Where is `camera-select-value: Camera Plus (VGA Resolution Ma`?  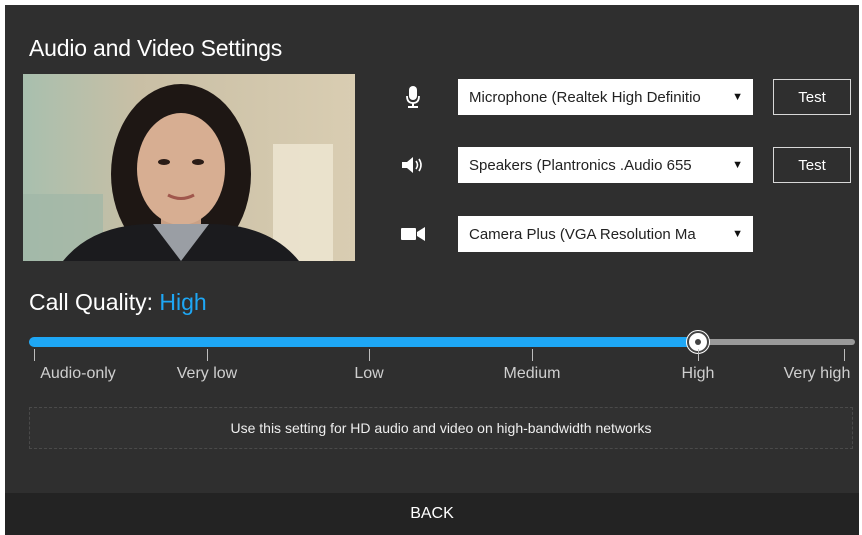 camera-select-value: Camera Plus (VGA Resolution Ma is located at coordinates (582, 234).